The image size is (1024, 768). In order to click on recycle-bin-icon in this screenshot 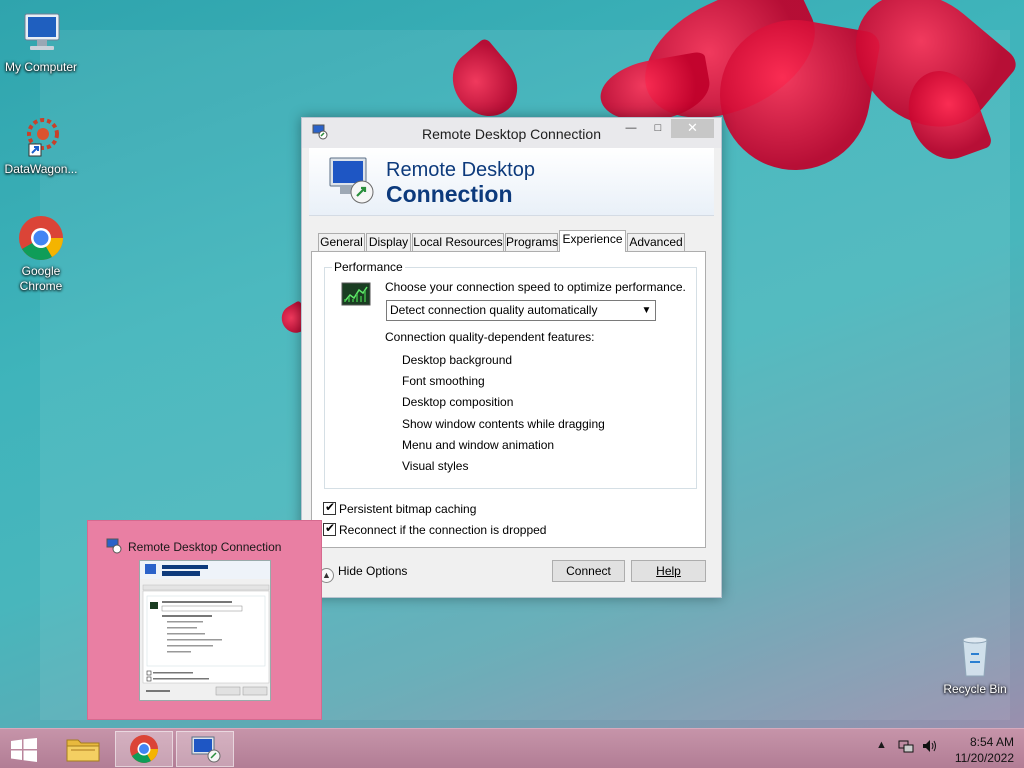, I will do `click(975, 656)`.